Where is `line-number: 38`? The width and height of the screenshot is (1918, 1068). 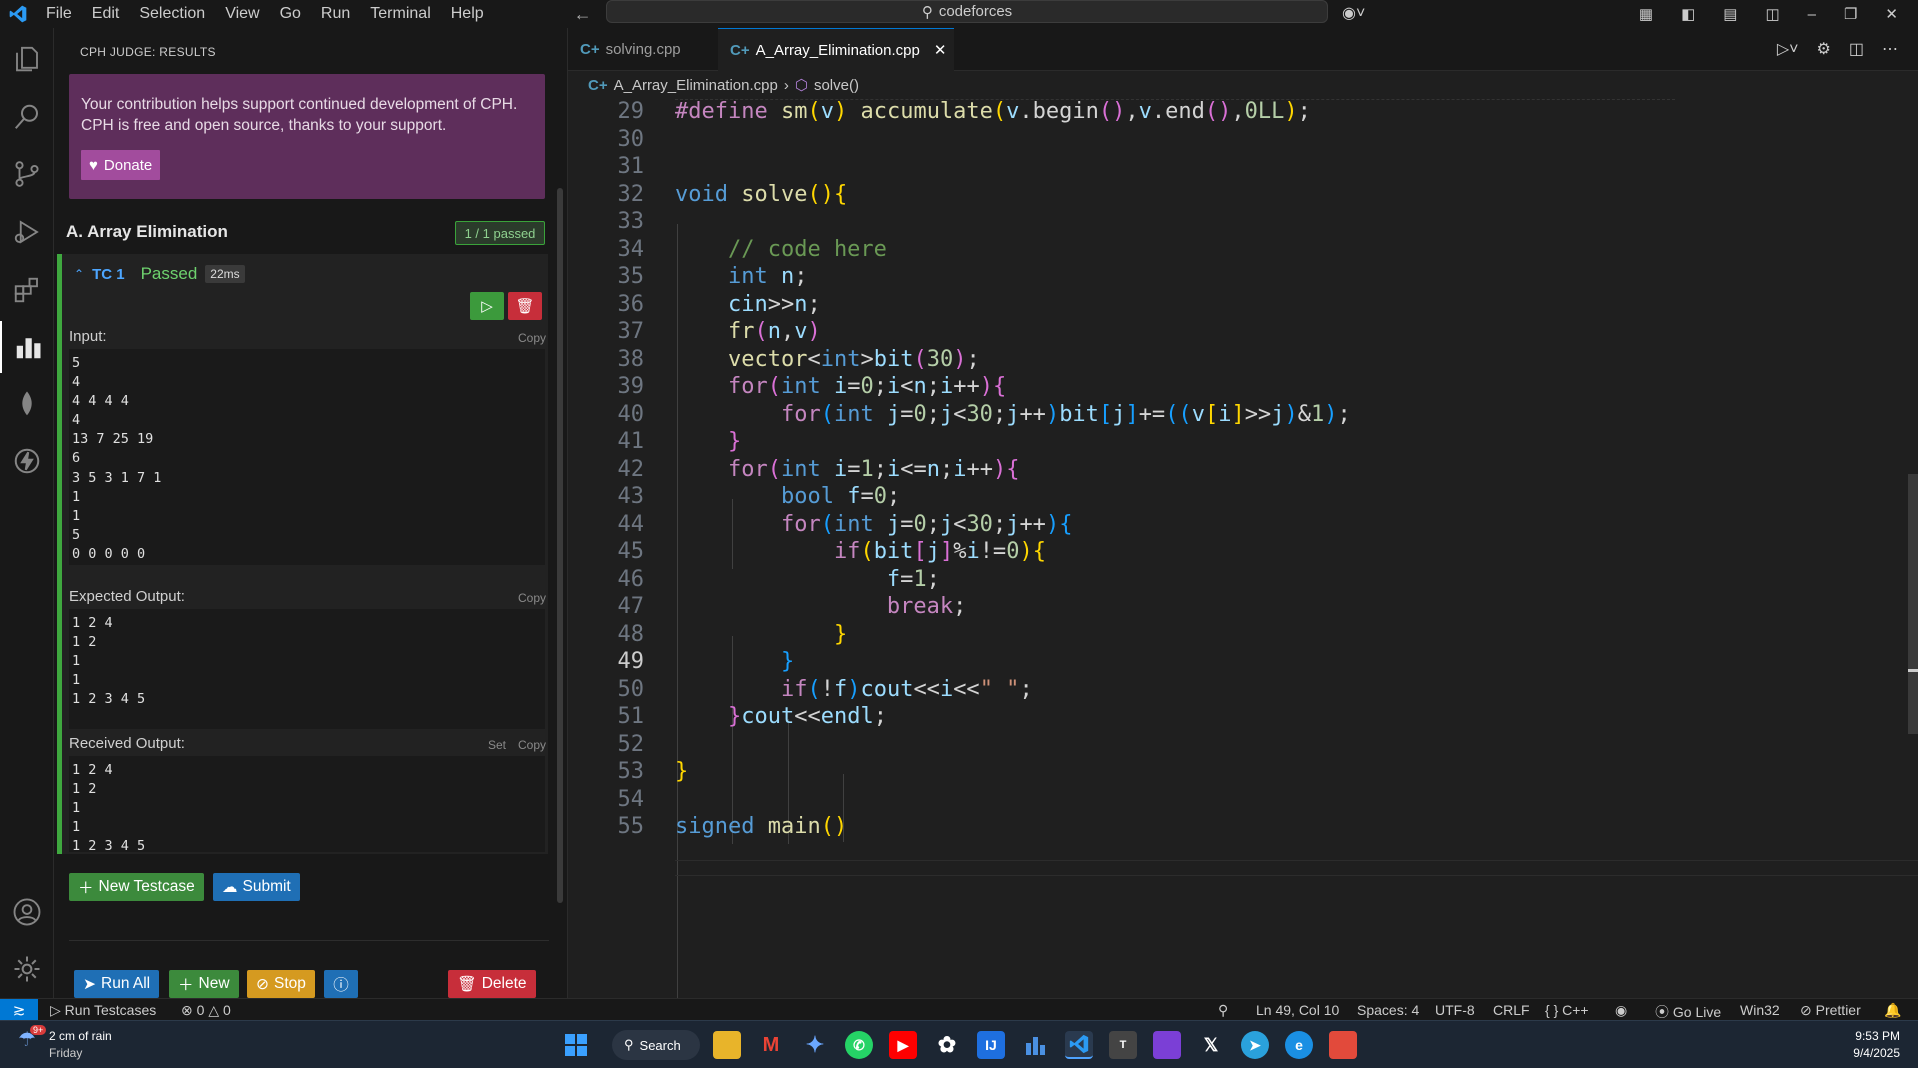
line-number: 38 is located at coordinates (606, 359).